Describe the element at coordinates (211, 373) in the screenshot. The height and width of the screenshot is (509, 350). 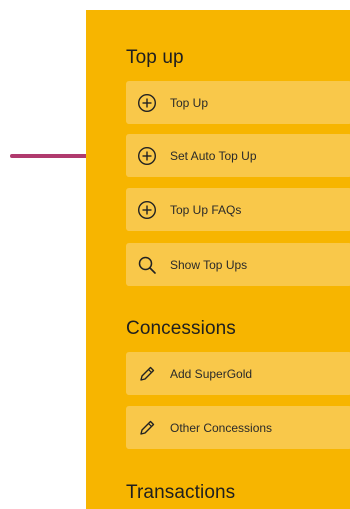
I see `menu-item-label: Add SuperGold` at that location.